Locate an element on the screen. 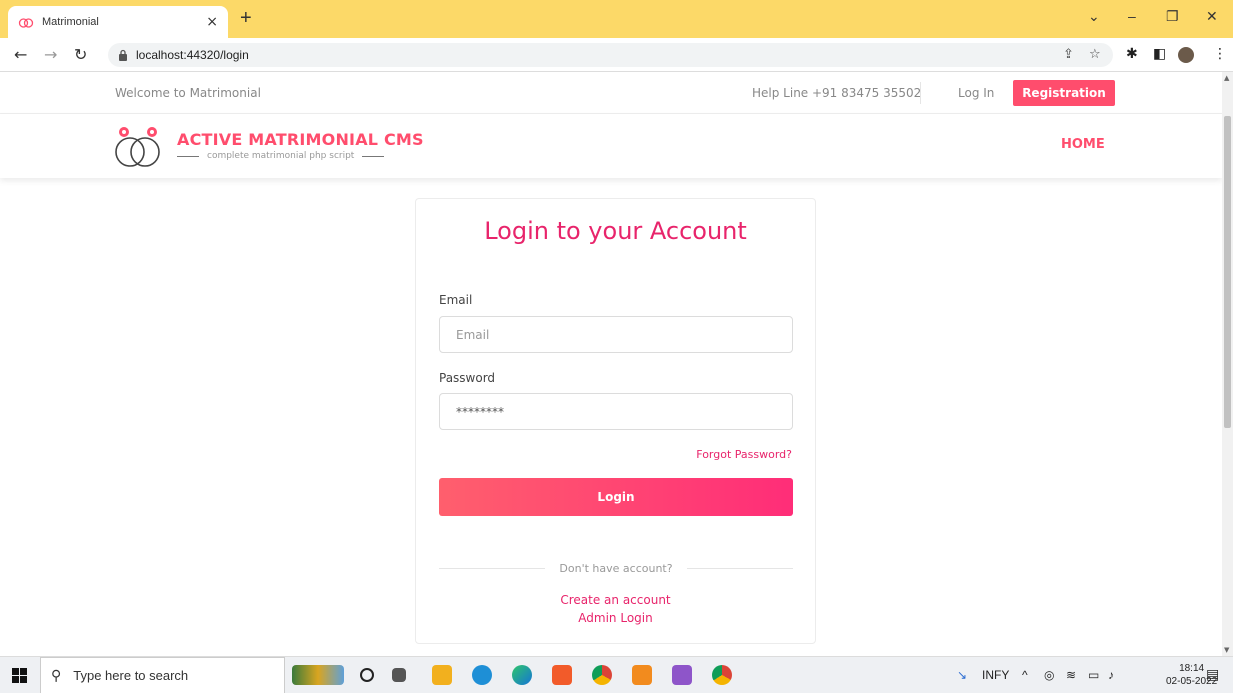 The height and width of the screenshot is (693, 1233). sublime-text-icon is located at coordinates (642, 675).